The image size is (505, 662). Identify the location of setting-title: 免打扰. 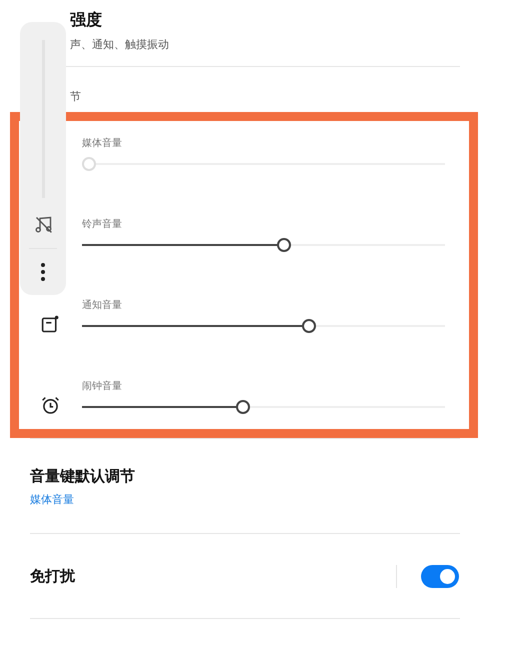
(53, 576).